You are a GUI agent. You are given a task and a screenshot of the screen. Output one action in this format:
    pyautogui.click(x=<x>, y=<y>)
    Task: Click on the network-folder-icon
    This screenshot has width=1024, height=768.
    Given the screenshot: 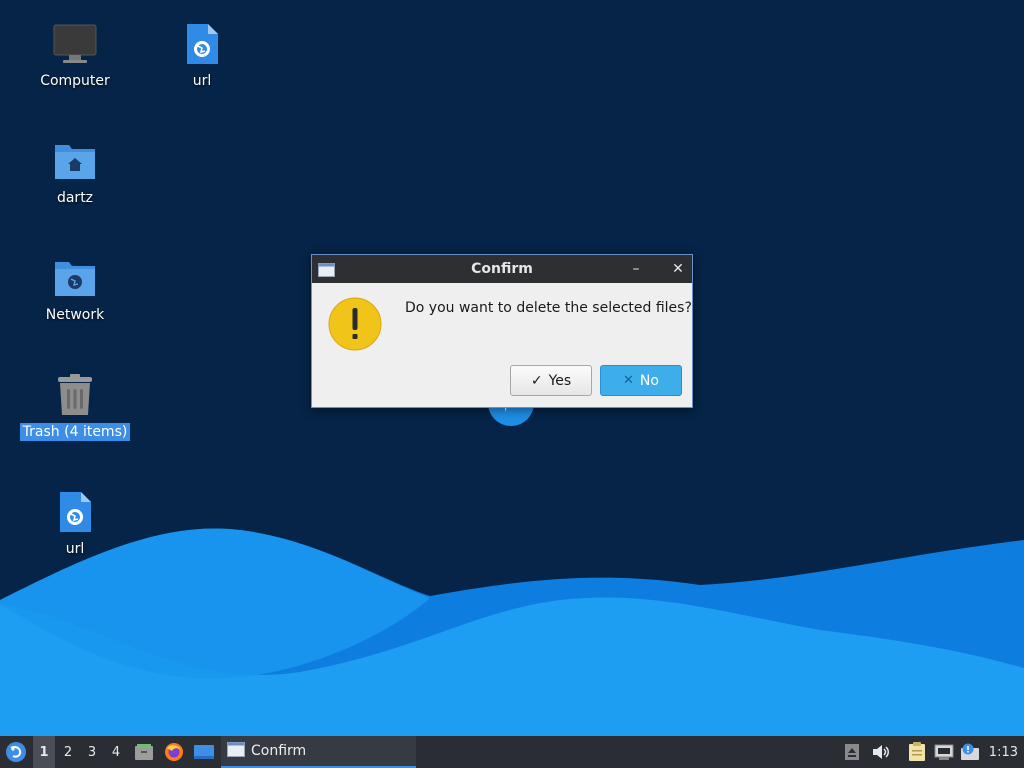 What is the action you would take?
    pyautogui.click(x=75, y=278)
    